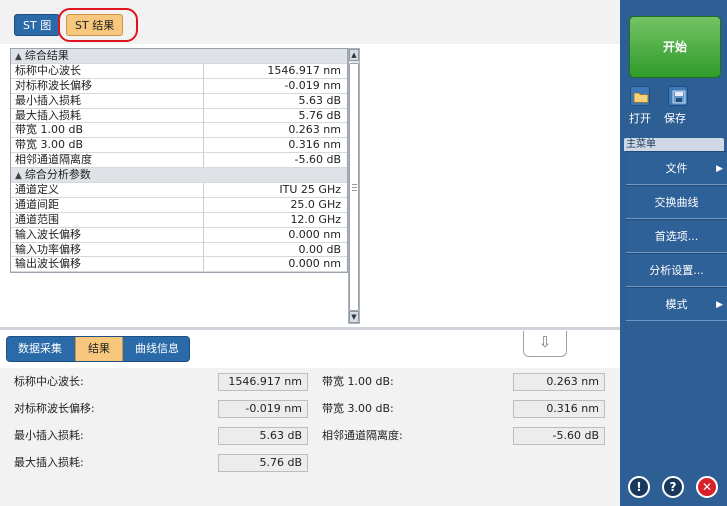  Describe the element at coordinates (273, 161) in the screenshot. I see `row-value: -5.60 dB` at that location.